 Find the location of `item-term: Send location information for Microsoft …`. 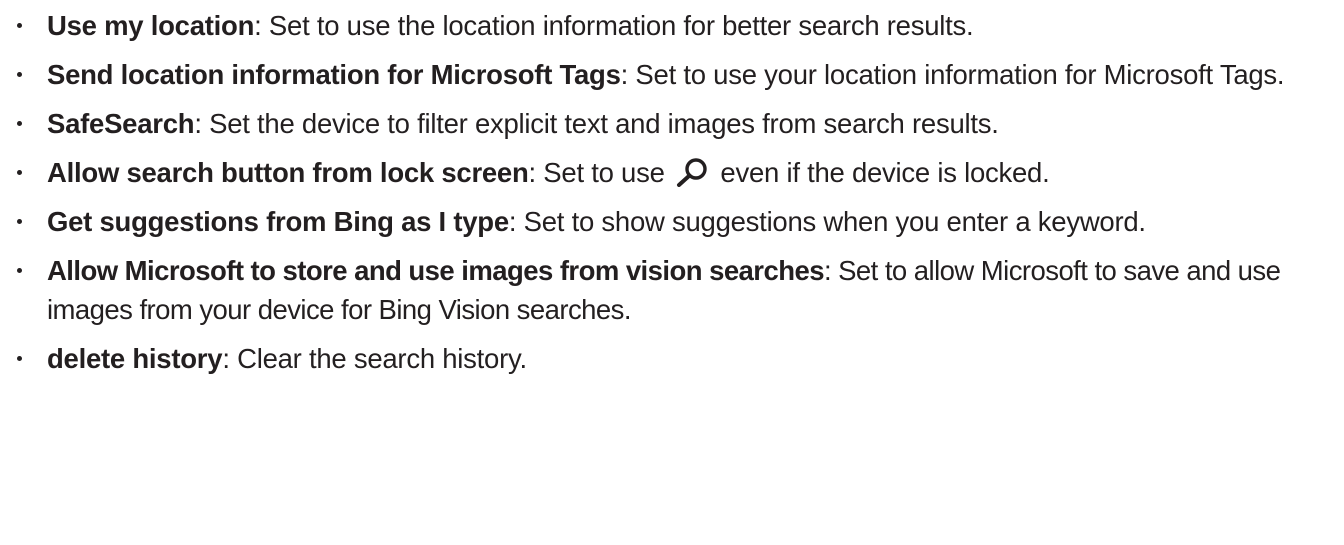

item-term: Send location information for Microsoft … is located at coordinates (334, 74).